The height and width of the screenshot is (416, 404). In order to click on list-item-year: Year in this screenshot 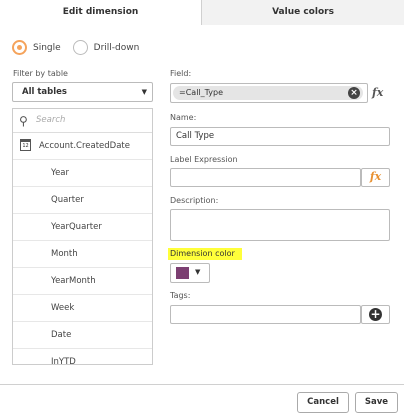, I will do `click(82, 173)`.